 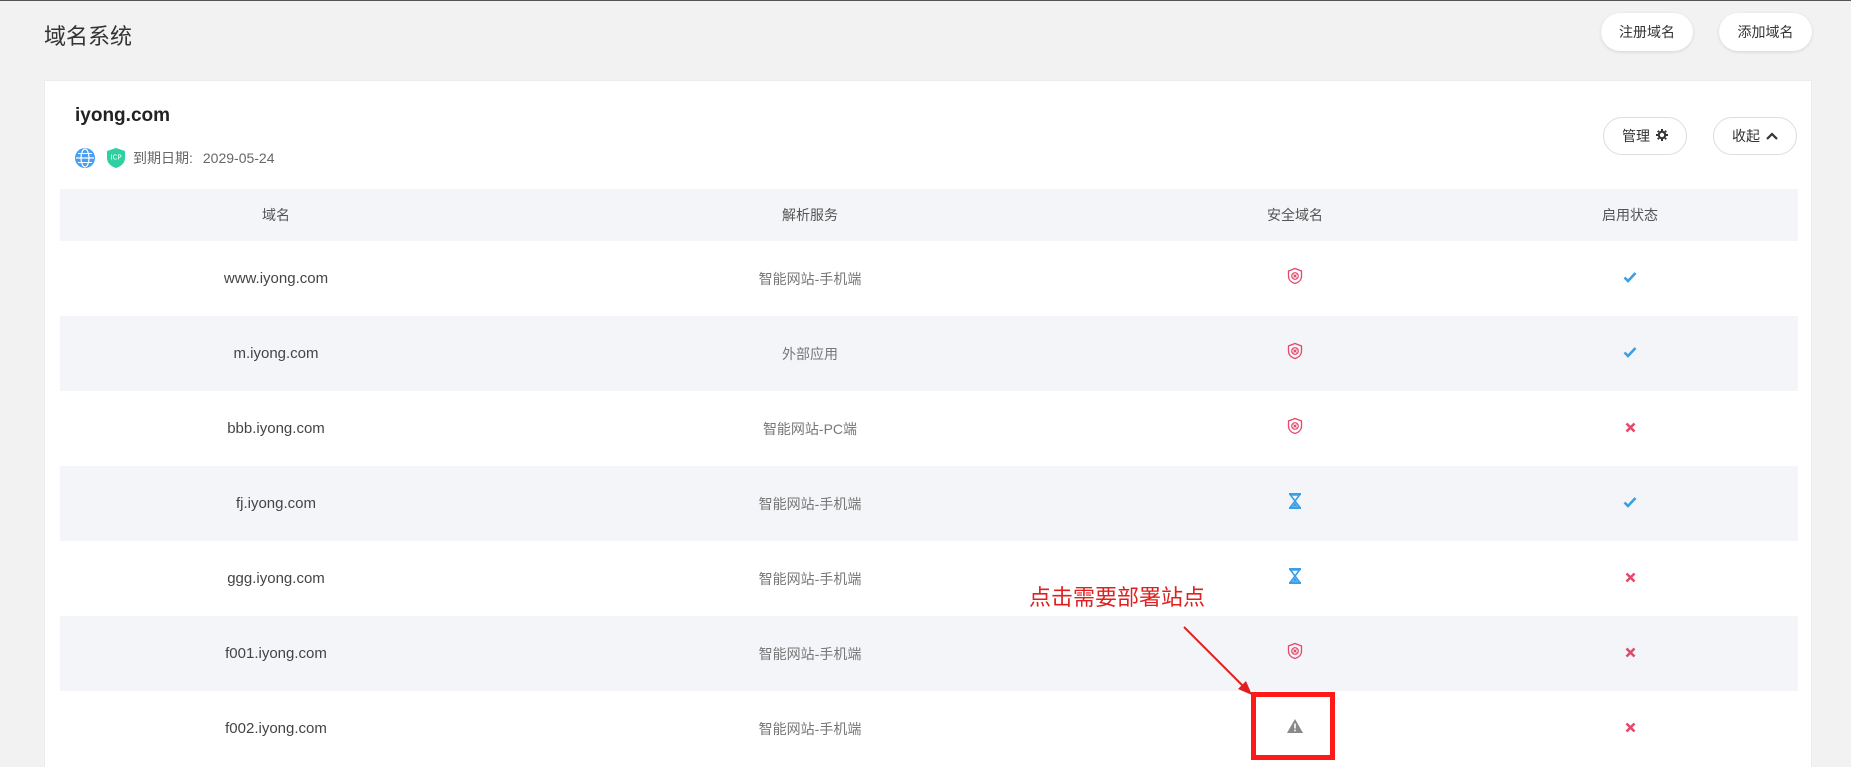 What do you see at coordinates (276, 215) in the screenshot?
I see `column-header-domain: 域名` at bounding box center [276, 215].